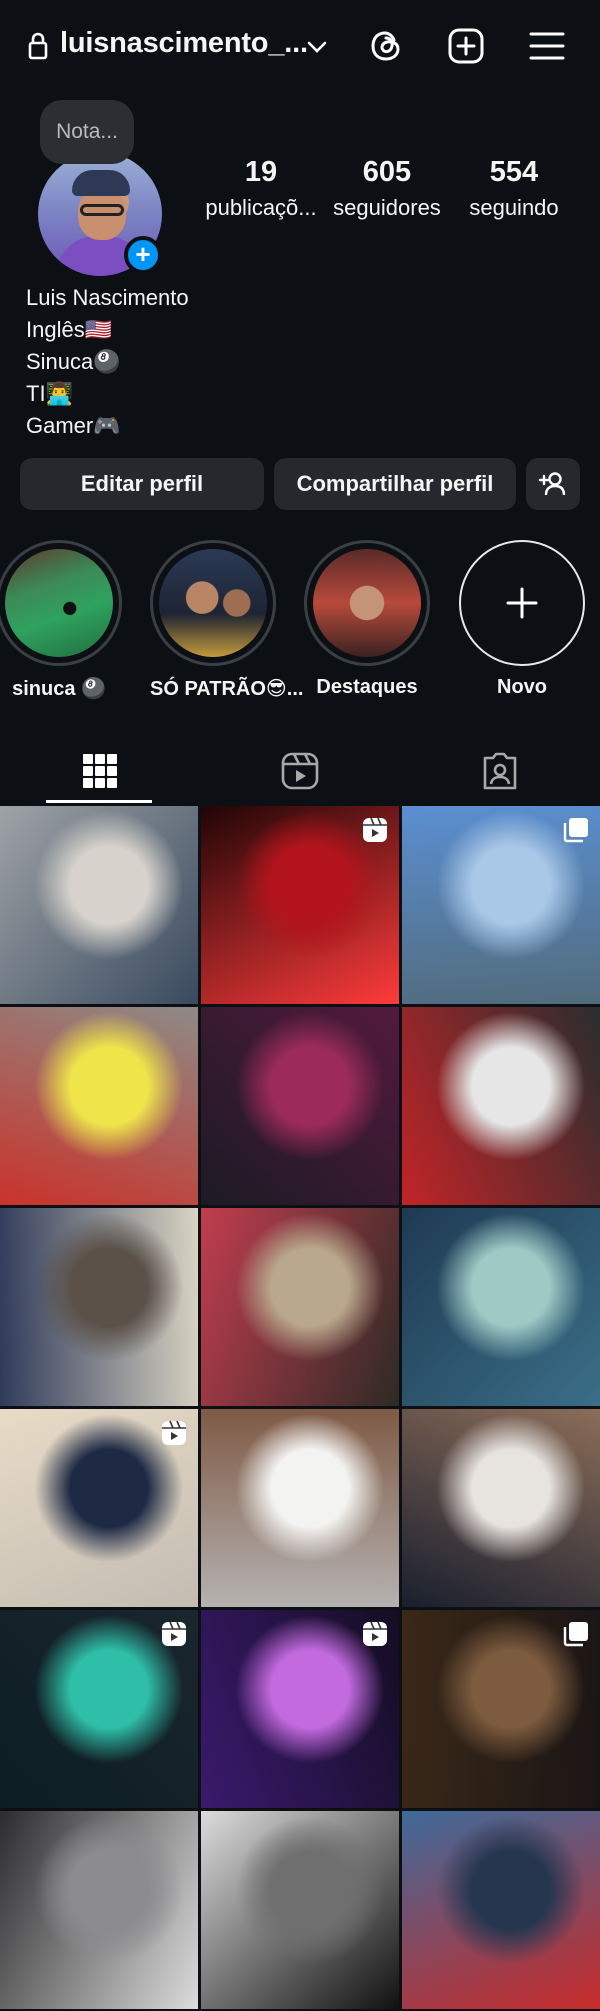  I want to click on highlight-label: sinuca 🎱, so click(59, 689).